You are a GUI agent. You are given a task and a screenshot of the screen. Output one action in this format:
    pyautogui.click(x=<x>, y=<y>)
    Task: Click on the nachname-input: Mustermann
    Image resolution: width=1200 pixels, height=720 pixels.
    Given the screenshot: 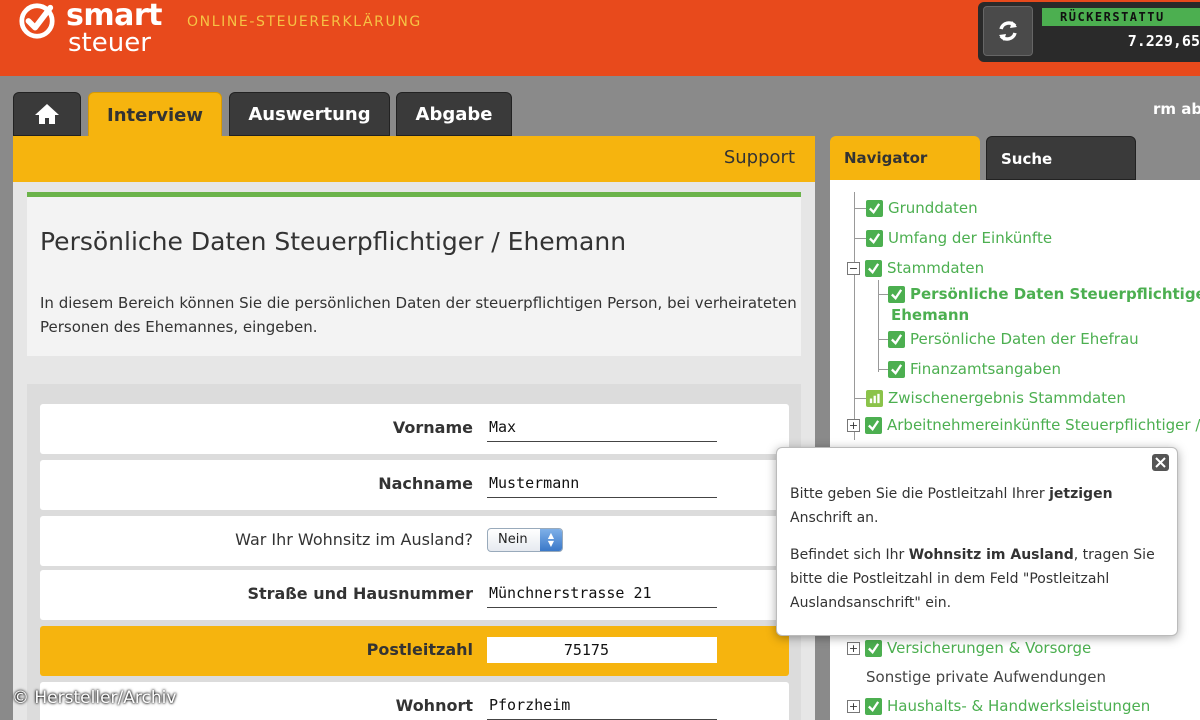 What is the action you would take?
    pyautogui.click(x=602, y=486)
    